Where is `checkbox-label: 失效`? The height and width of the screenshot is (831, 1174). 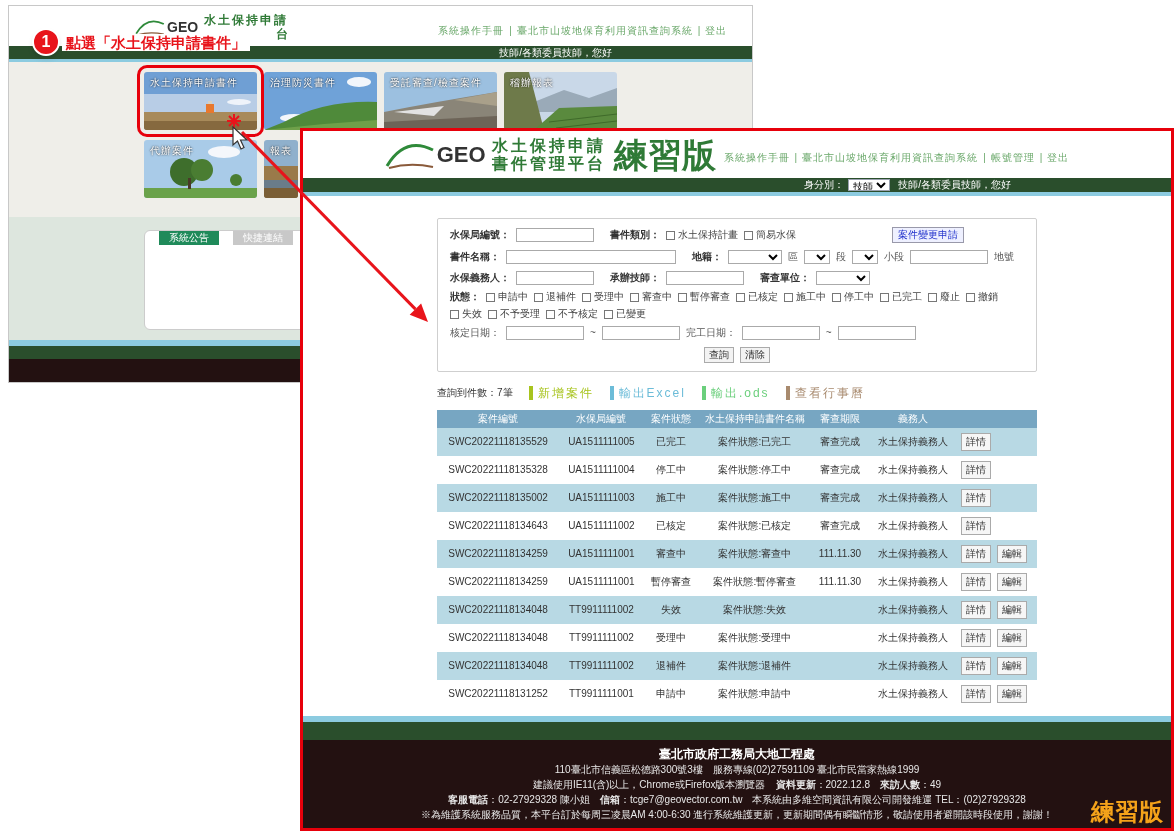
checkbox-label: 失效 is located at coordinates (472, 314).